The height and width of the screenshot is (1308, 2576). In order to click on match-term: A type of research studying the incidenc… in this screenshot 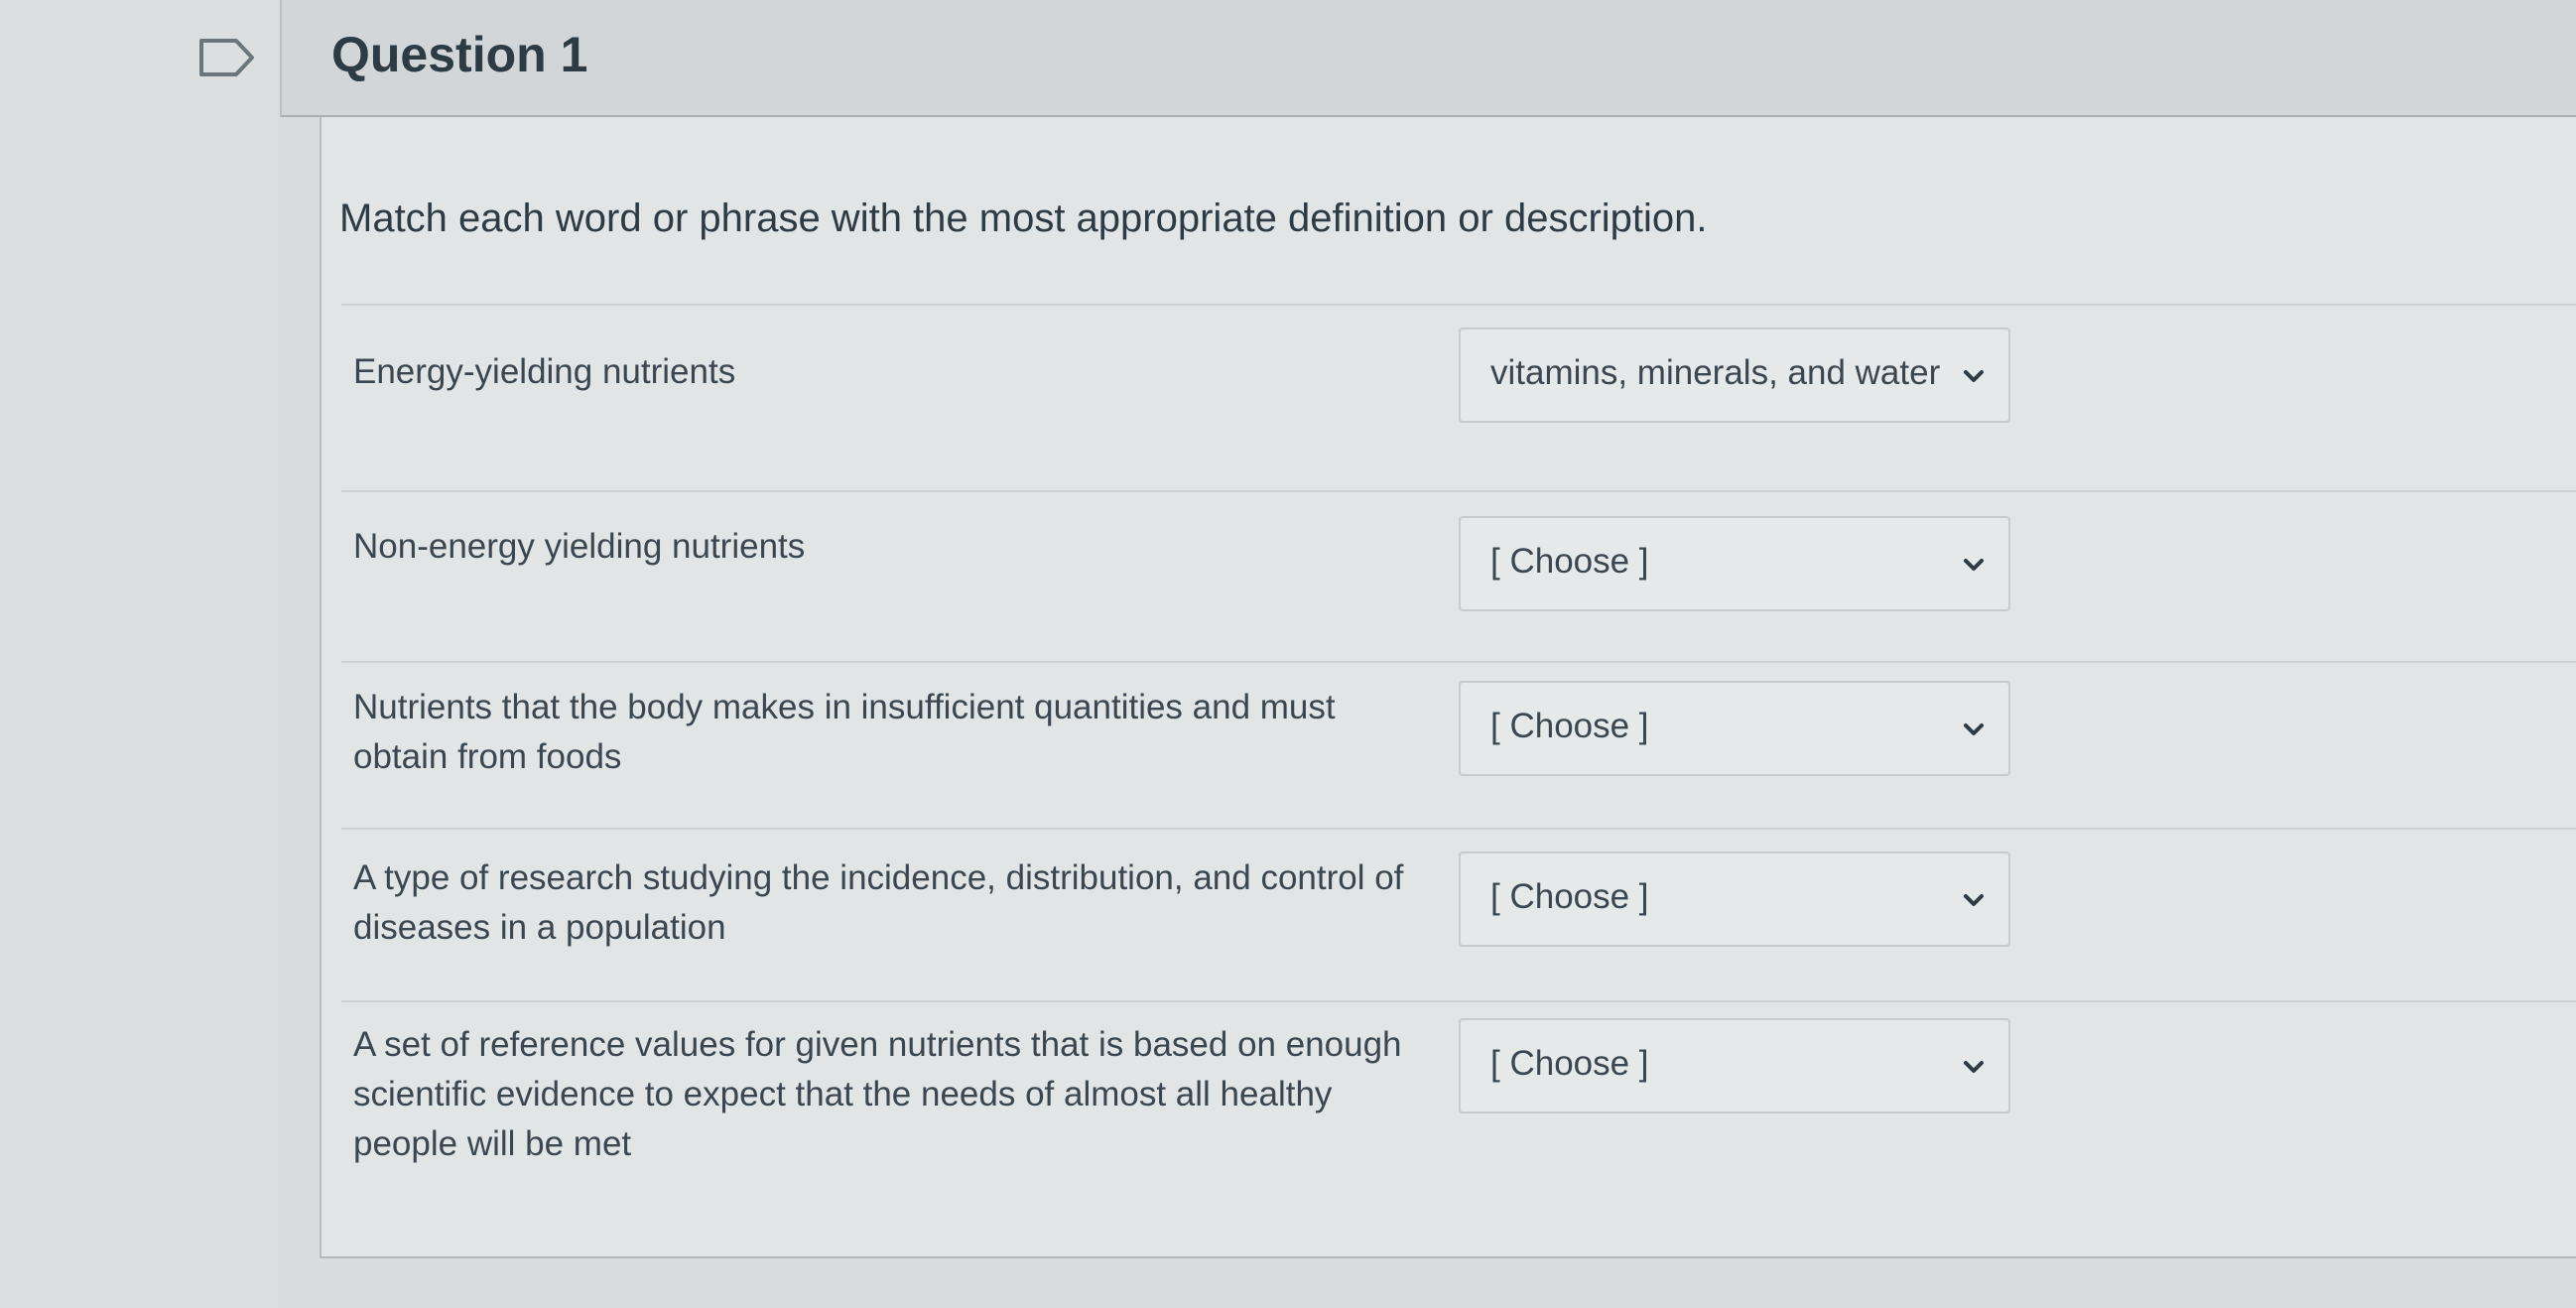, I will do `click(879, 902)`.